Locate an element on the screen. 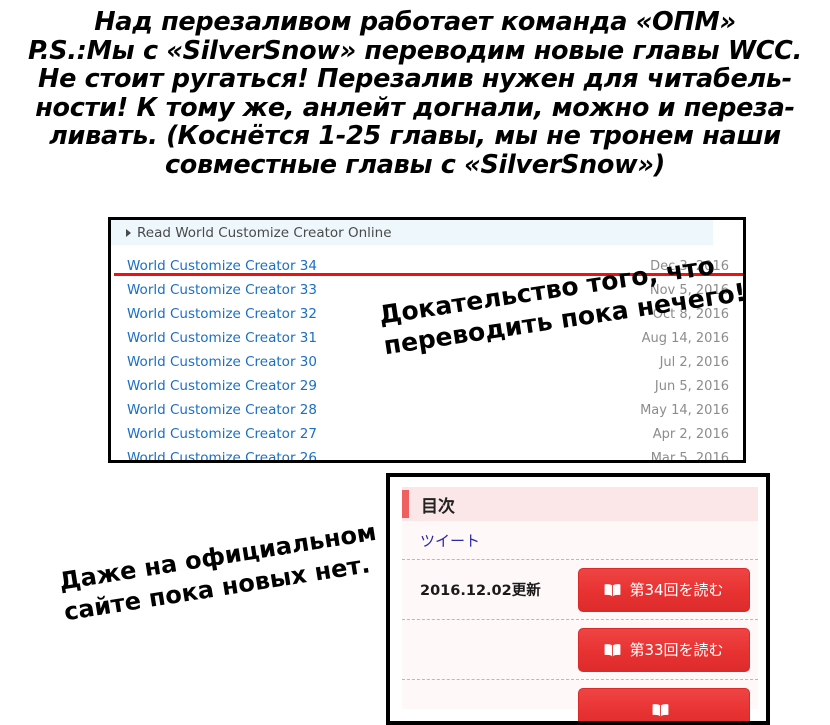  triangle-right-icon is located at coordinates (128, 232).